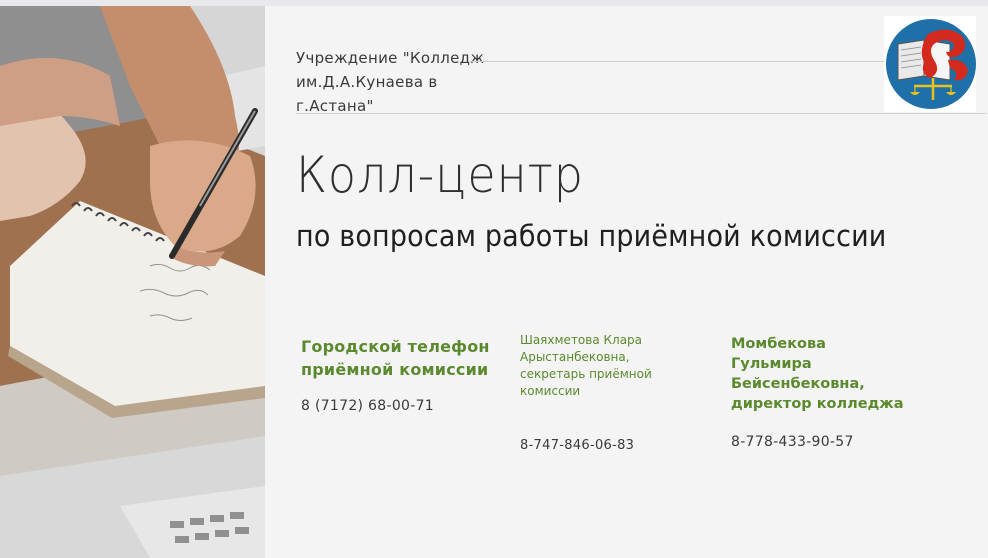 This screenshot has width=988, height=558. Describe the element at coordinates (591, 236) in the screenshot. I see `page-subtitle: по вопросам работы приёмной комиссии` at that location.